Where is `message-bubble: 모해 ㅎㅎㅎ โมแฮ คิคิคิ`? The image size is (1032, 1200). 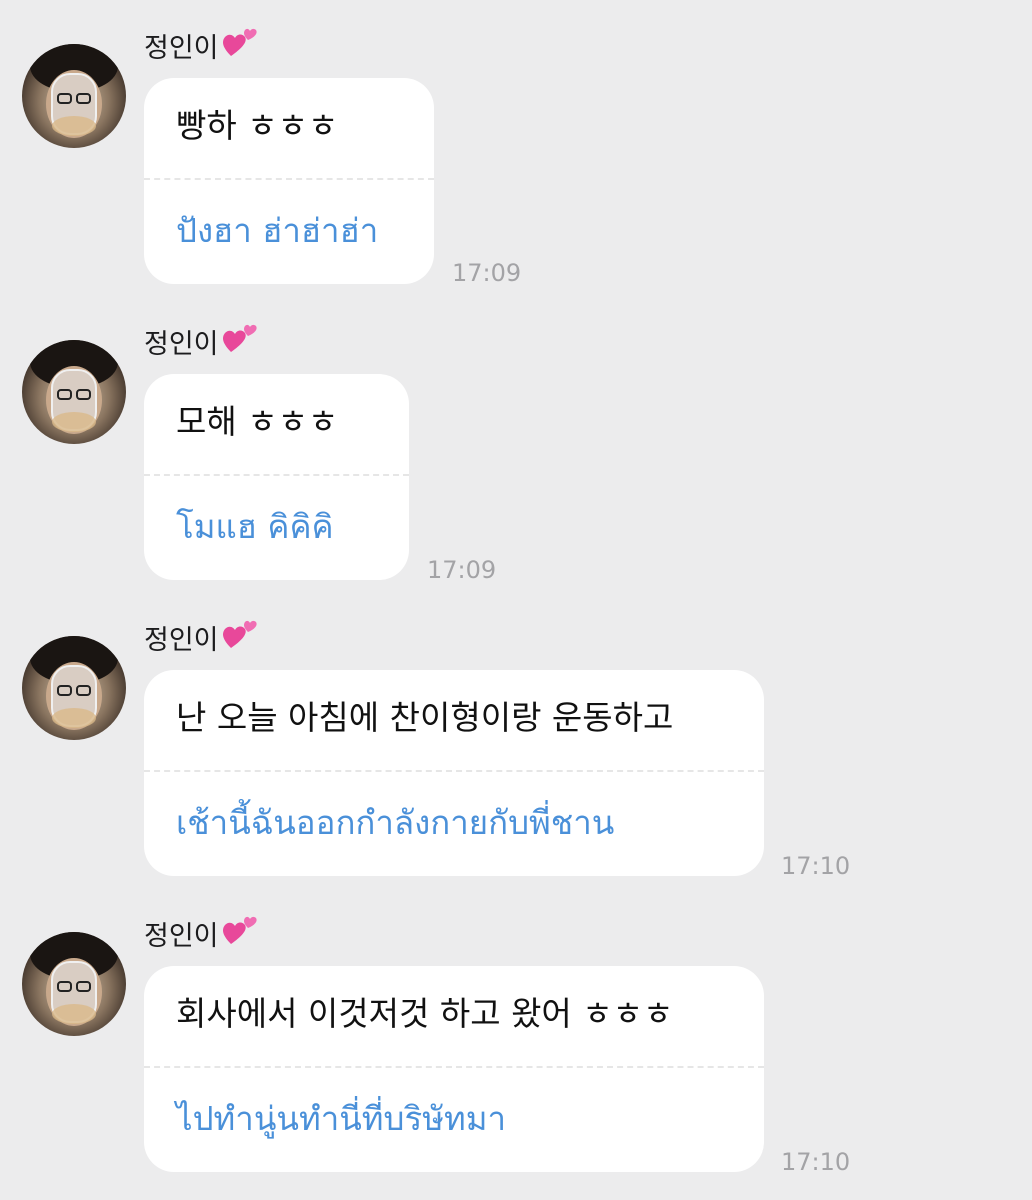 message-bubble: 모해 ㅎㅎㅎ โมแฮ คิคิคิ is located at coordinates (276, 477).